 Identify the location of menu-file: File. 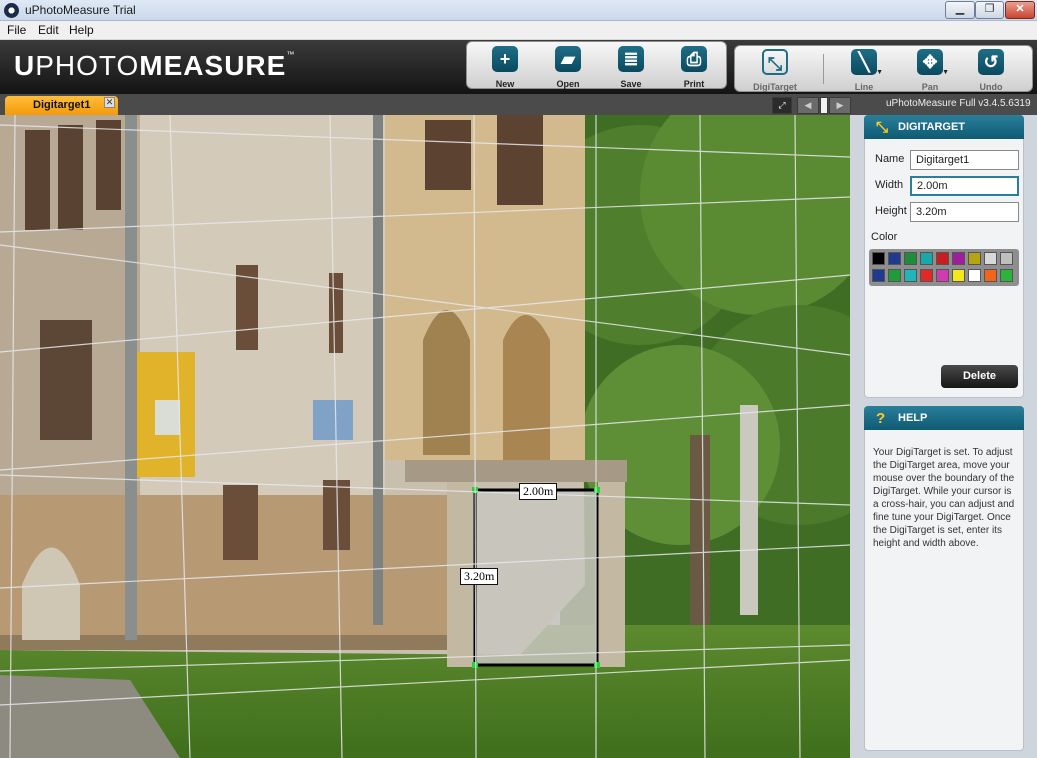
(16, 30).